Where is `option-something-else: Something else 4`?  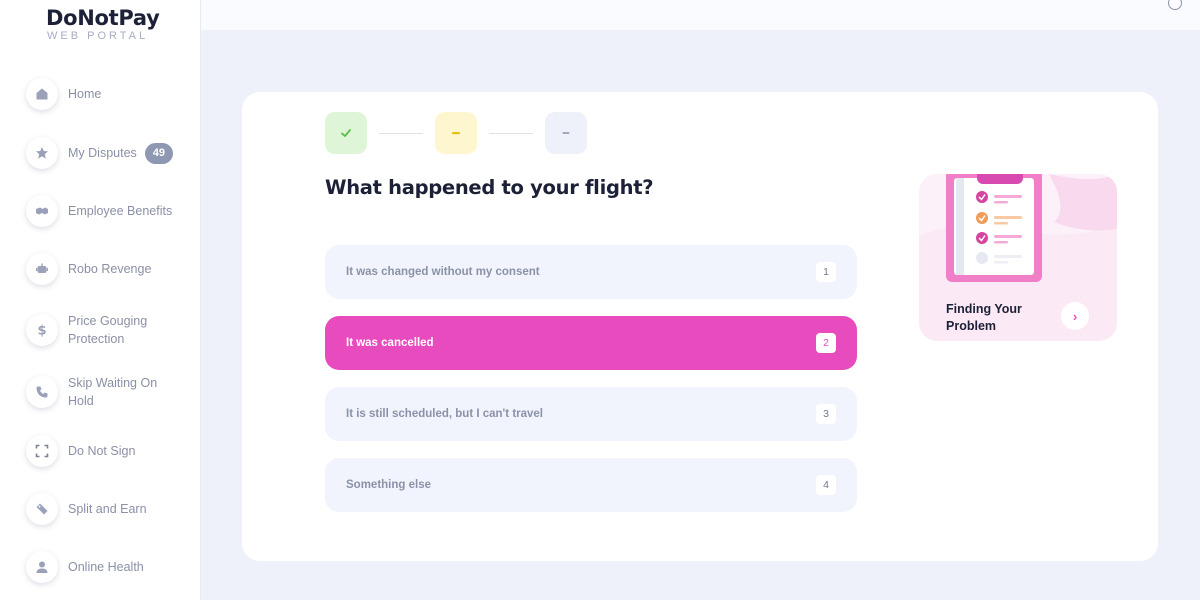 option-something-else: Something else 4 is located at coordinates (591, 485).